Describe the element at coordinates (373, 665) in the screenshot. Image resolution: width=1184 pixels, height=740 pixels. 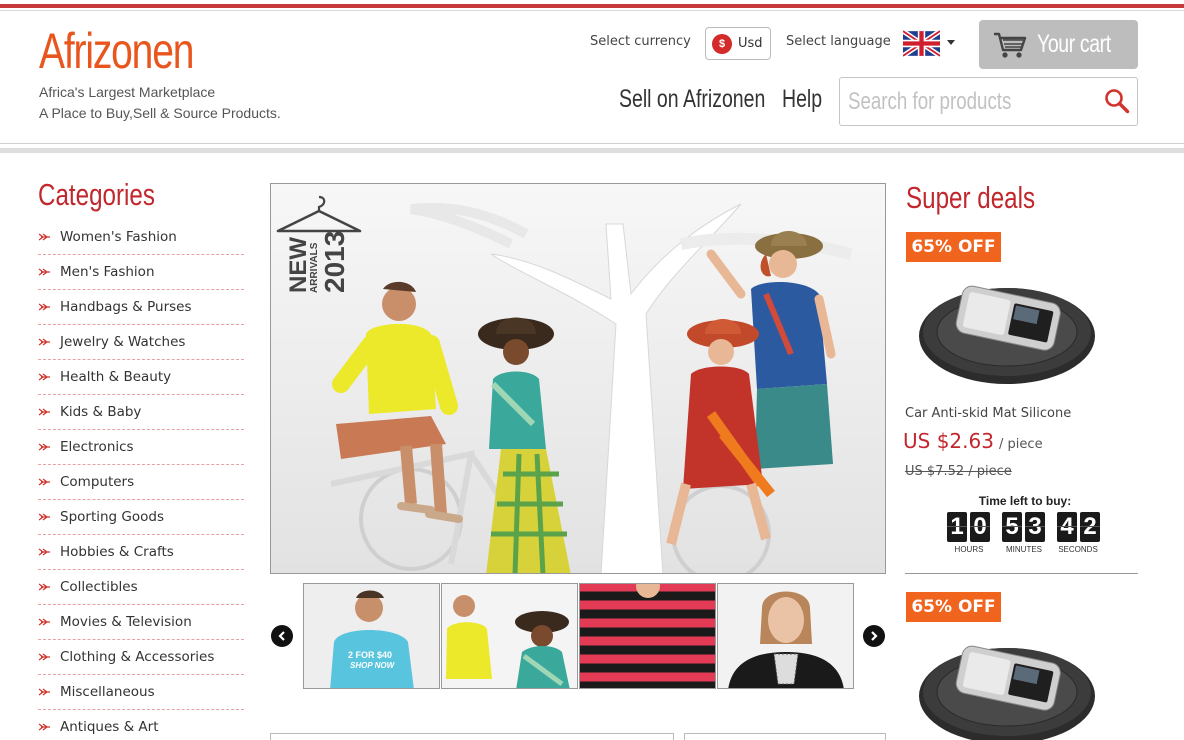
I see `thumbnail-shop-text: SHOP NOW` at that location.